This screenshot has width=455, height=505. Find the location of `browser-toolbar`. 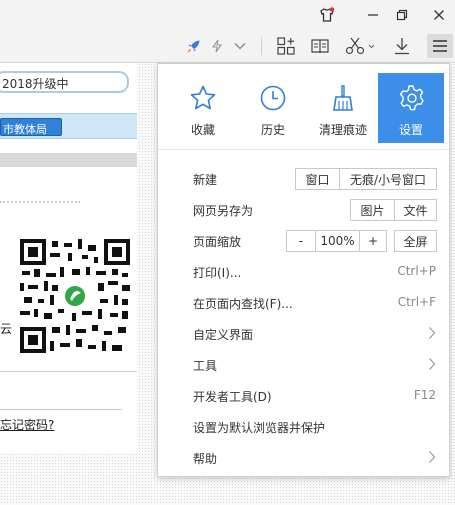

browser-toolbar is located at coordinates (227, 46).